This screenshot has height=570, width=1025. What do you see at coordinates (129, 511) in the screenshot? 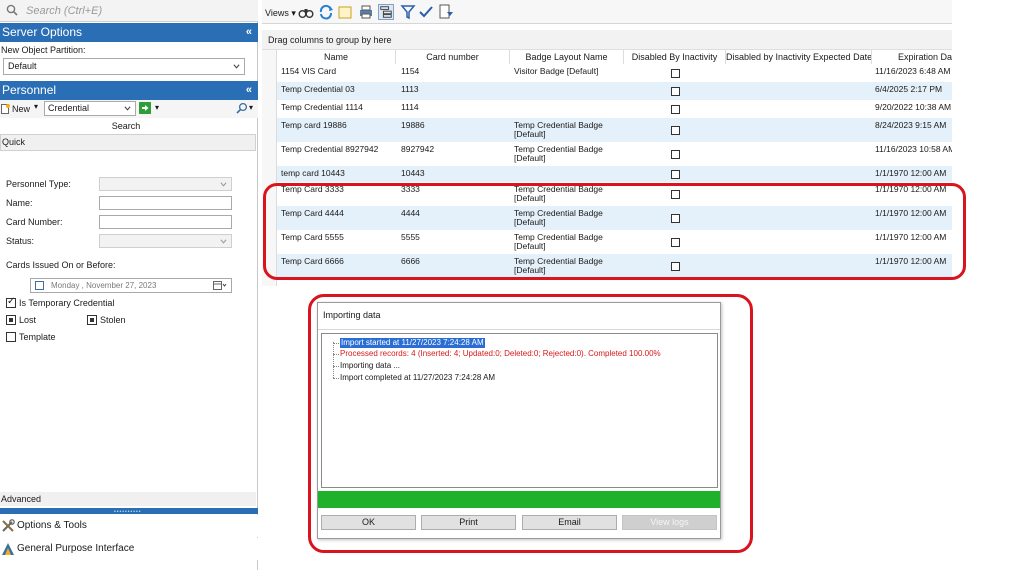
I see `panel-splitter: ••••••••••` at bounding box center [129, 511].